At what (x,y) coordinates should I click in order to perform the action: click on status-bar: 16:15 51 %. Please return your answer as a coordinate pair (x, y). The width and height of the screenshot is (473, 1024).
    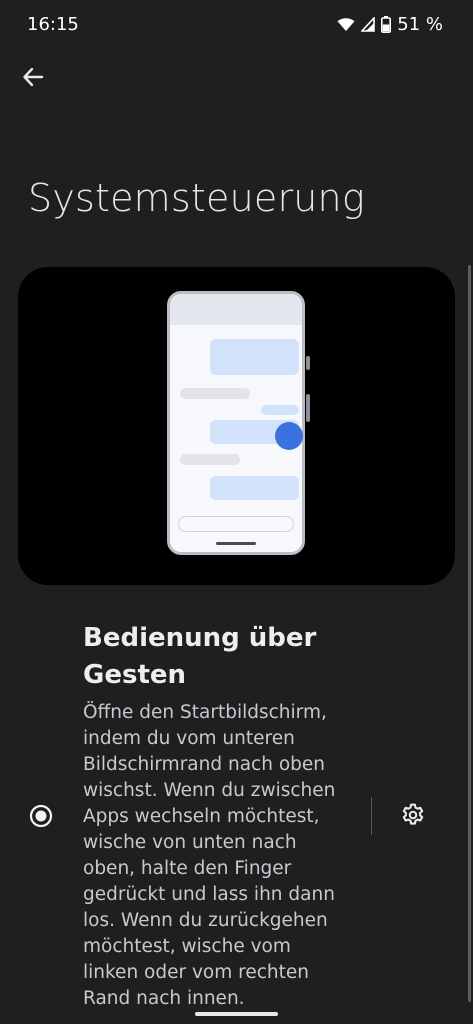
    Looking at the image, I should click on (236, 24).